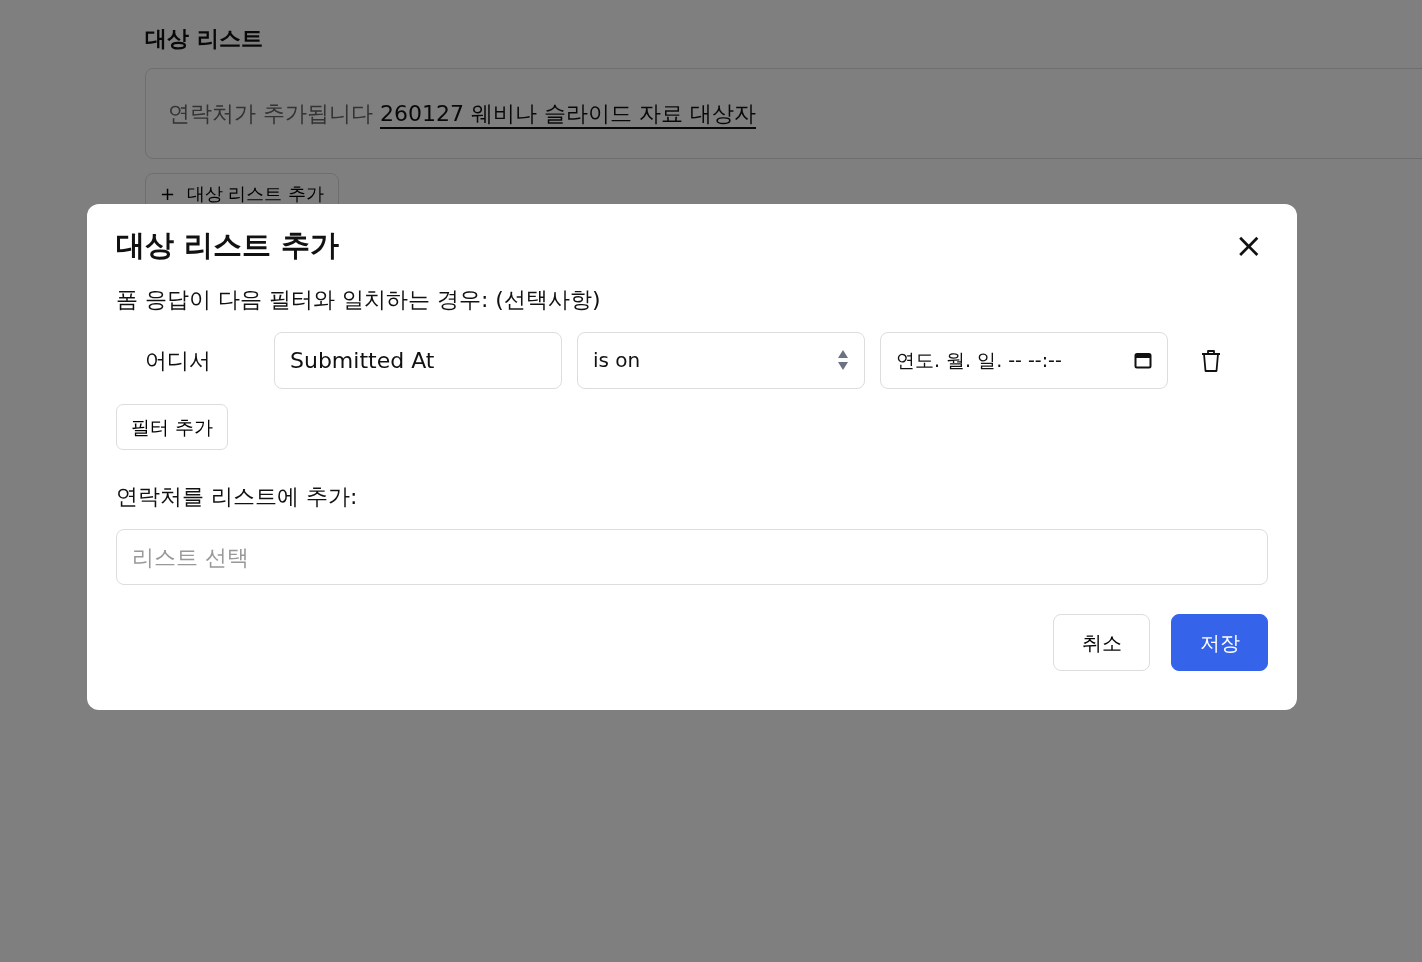 This screenshot has width=1422, height=962. I want to click on cancel-button: 취소, so click(1101, 643).